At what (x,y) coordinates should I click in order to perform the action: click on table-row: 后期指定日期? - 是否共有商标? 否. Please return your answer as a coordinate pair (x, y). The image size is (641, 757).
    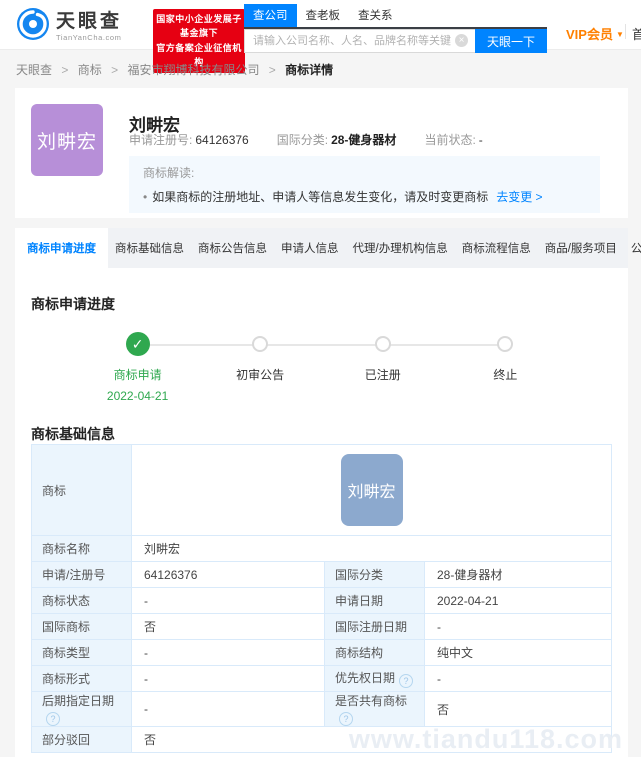
    Looking at the image, I should click on (321, 709).